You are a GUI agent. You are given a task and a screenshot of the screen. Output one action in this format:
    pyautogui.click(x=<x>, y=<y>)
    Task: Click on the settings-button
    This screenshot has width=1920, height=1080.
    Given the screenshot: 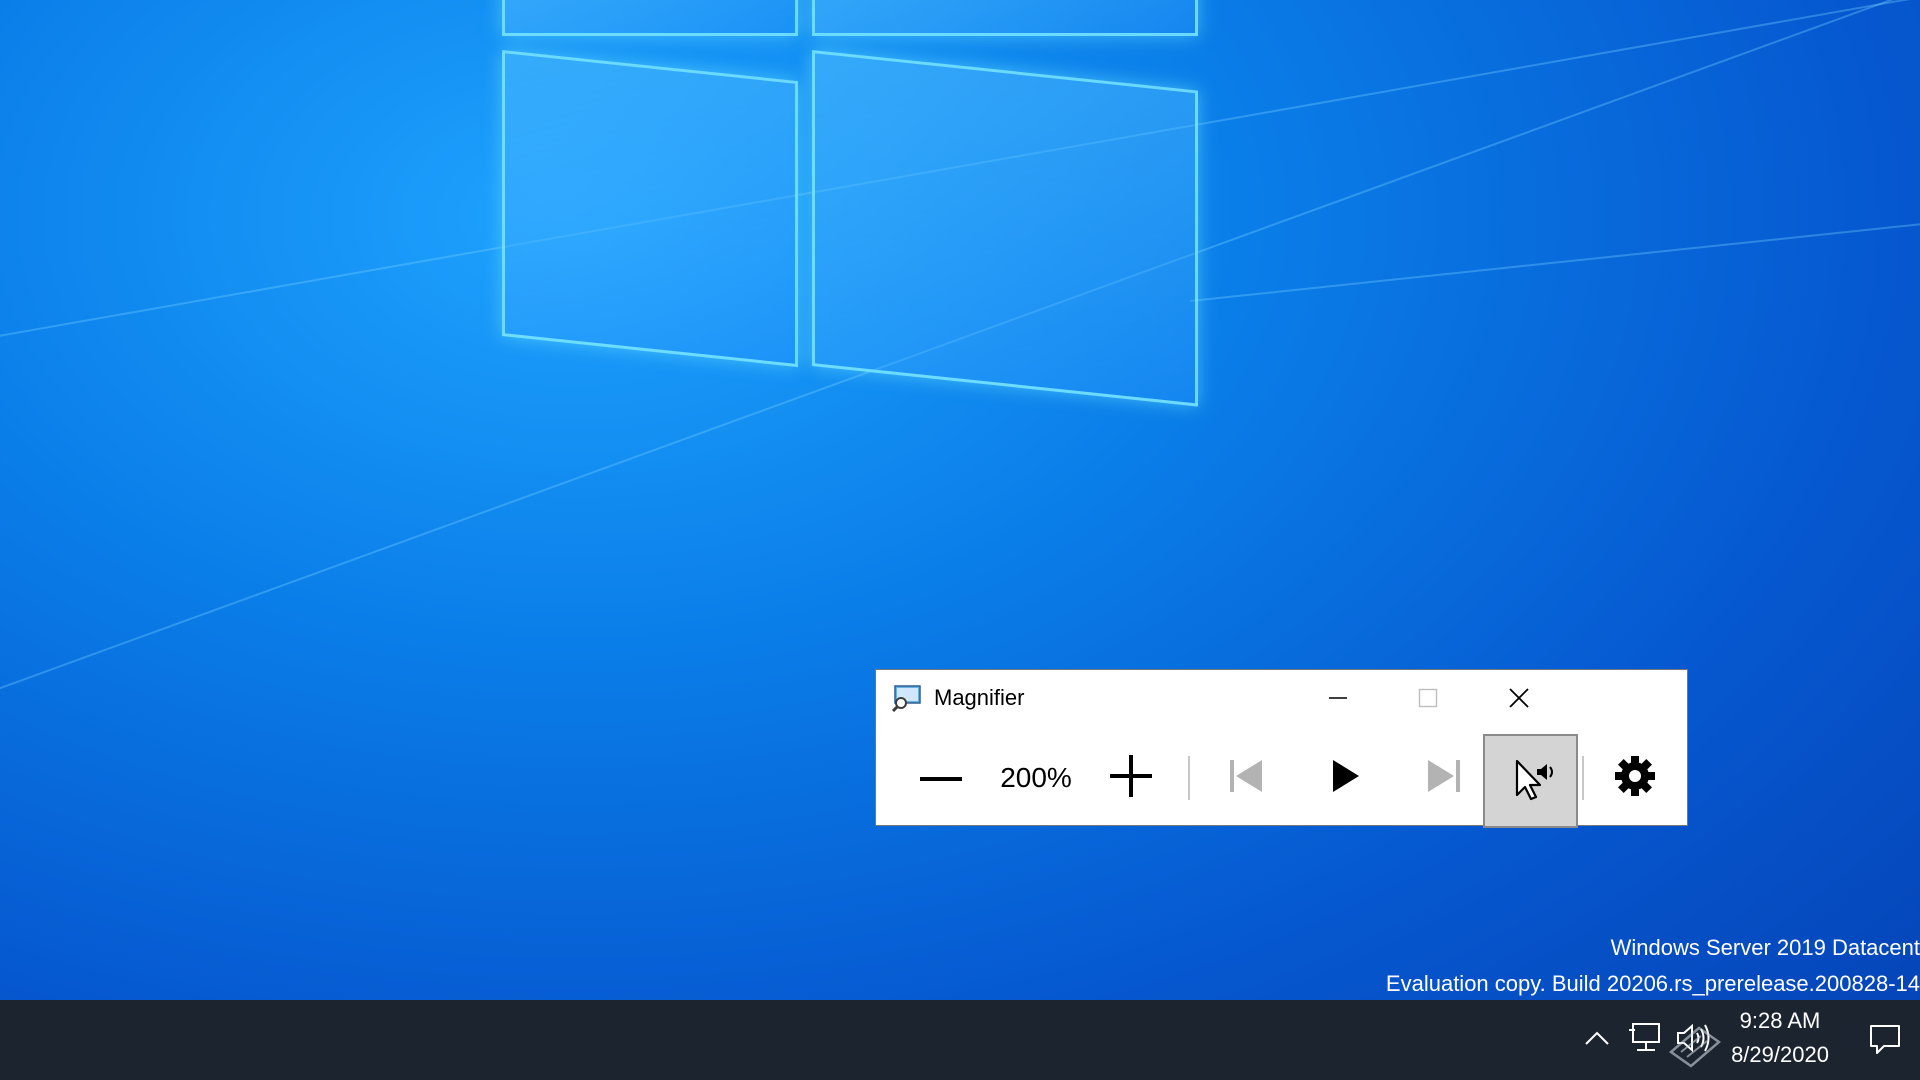 What is the action you would take?
    pyautogui.click(x=1635, y=778)
    